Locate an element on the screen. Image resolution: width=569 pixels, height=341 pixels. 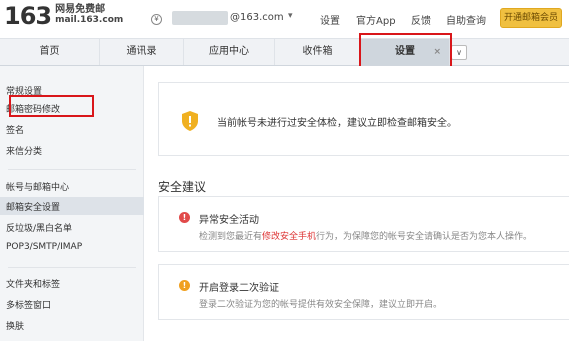
more-tabs-chevron-icon: ∨ is located at coordinates (459, 52).